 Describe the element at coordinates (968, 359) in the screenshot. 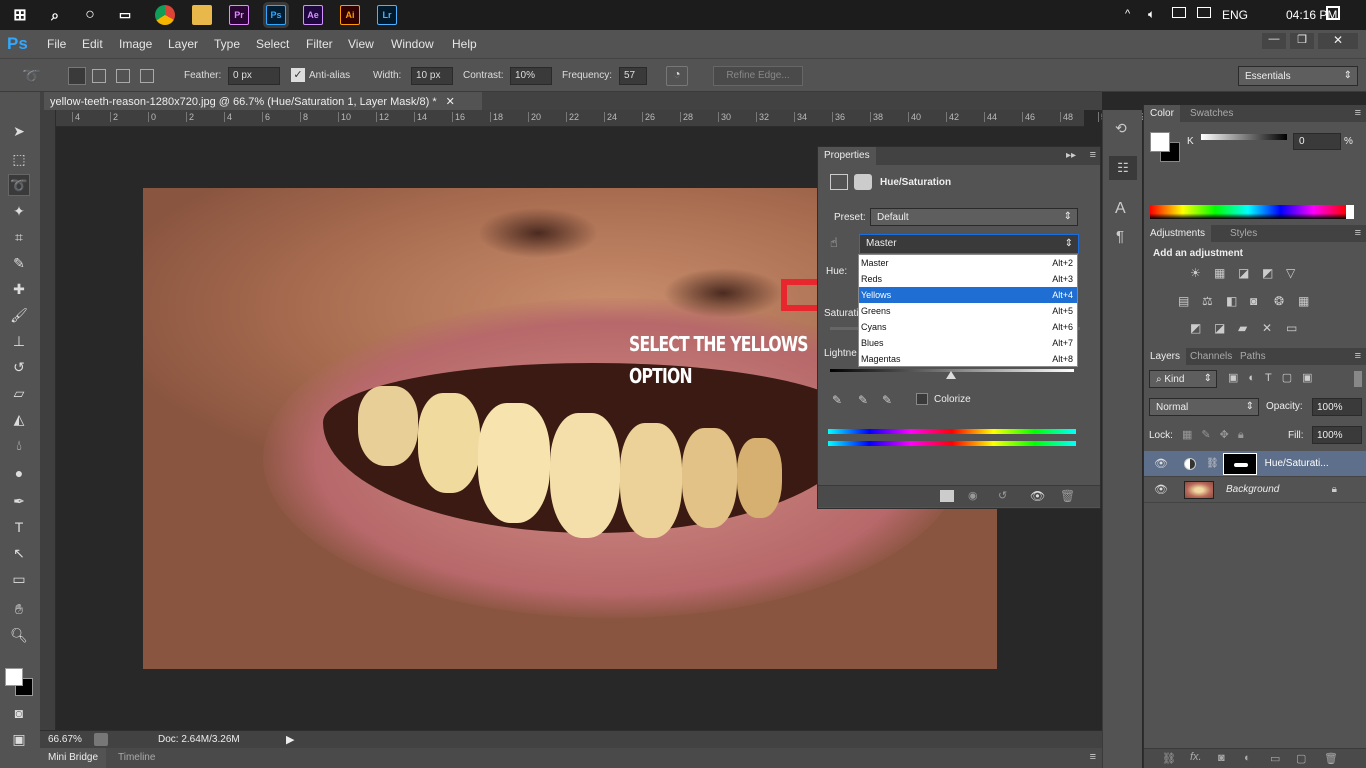

I see `dropdown-item-magentas: Magentas Alt+8` at that location.